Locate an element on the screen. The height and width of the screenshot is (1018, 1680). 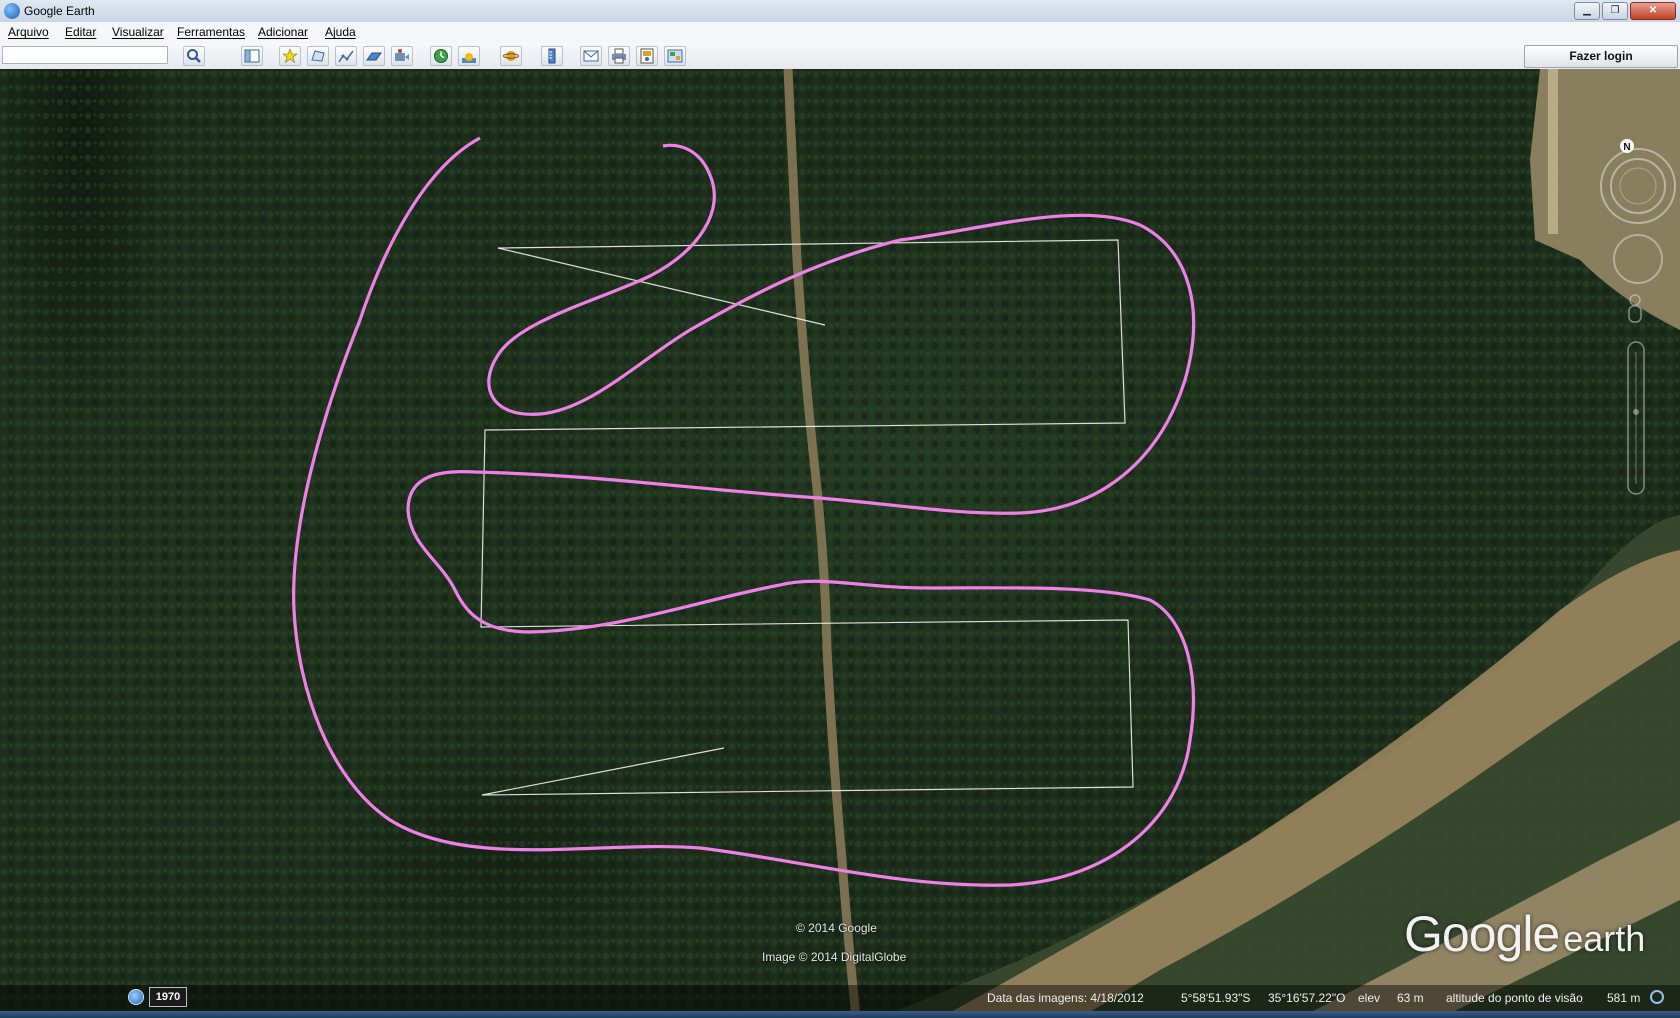
placemark-icon is located at coordinates (290, 56).